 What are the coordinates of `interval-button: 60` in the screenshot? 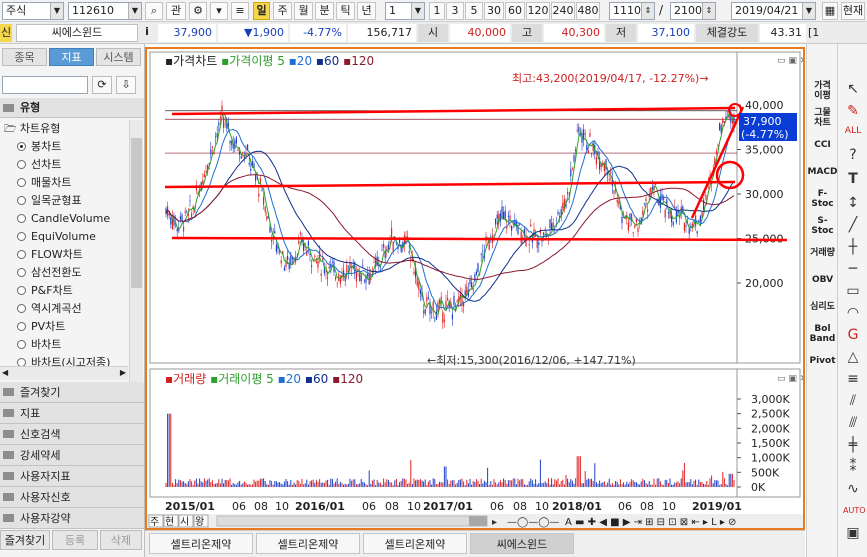 It's located at (515, 11).